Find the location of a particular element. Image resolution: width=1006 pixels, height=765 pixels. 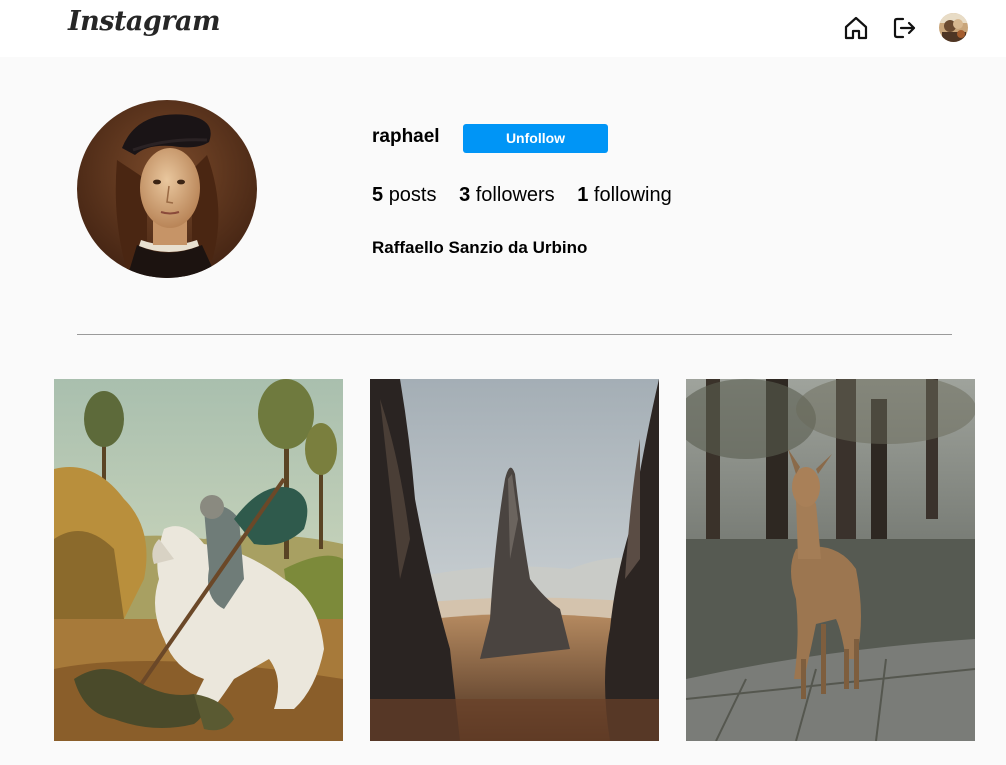

unfollow-button: Unfollow is located at coordinates (535, 138).